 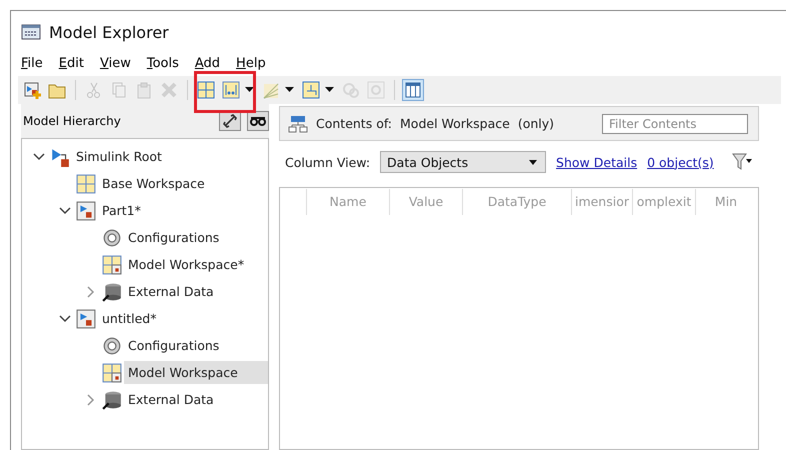 I want to click on box-button, so click(x=311, y=90).